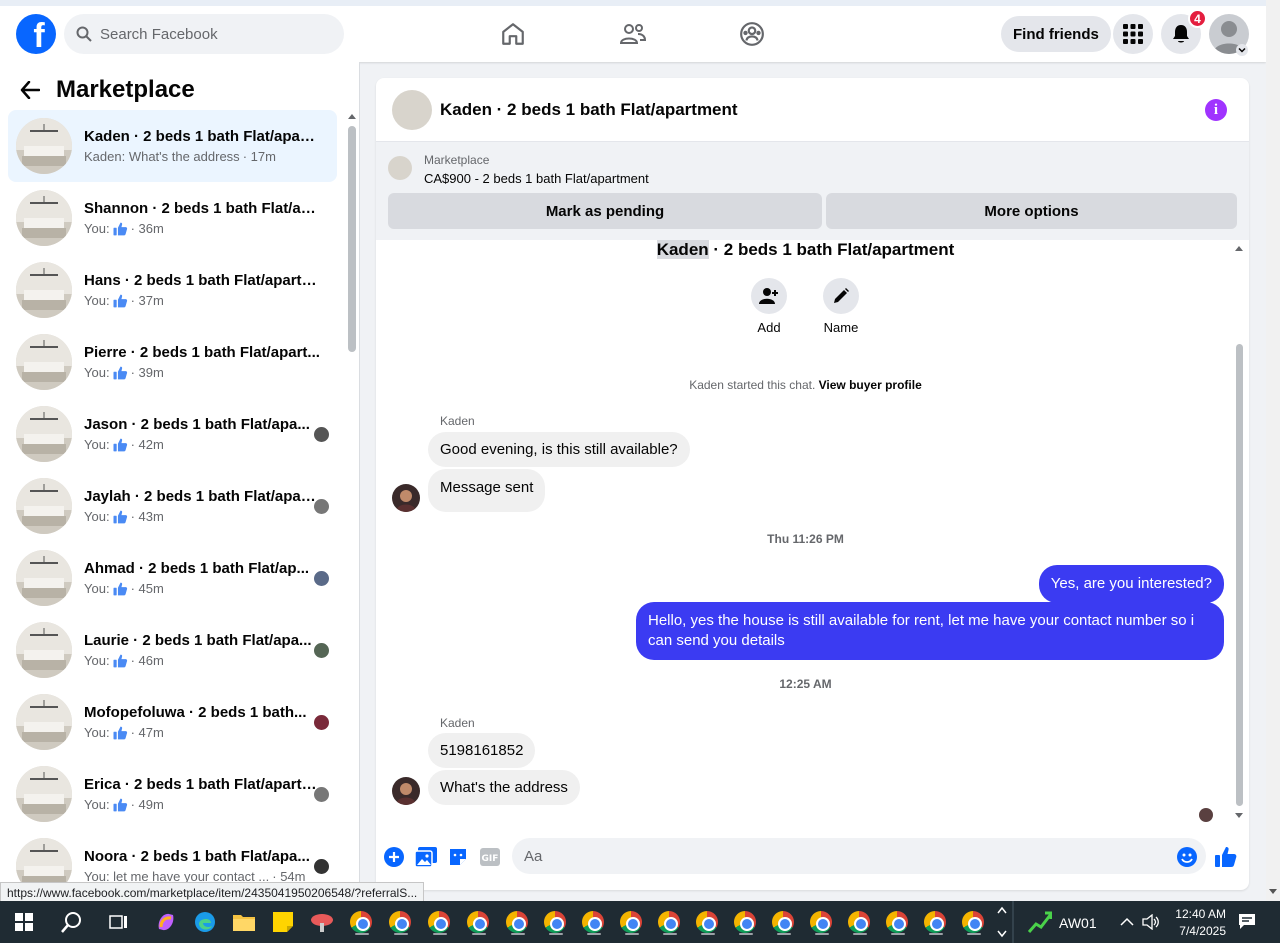 This screenshot has height=943, width=1280. What do you see at coordinates (352, 239) in the screenshot?
I see `sidebar-scrollbar-thumb` at bounding box center [352, 239].